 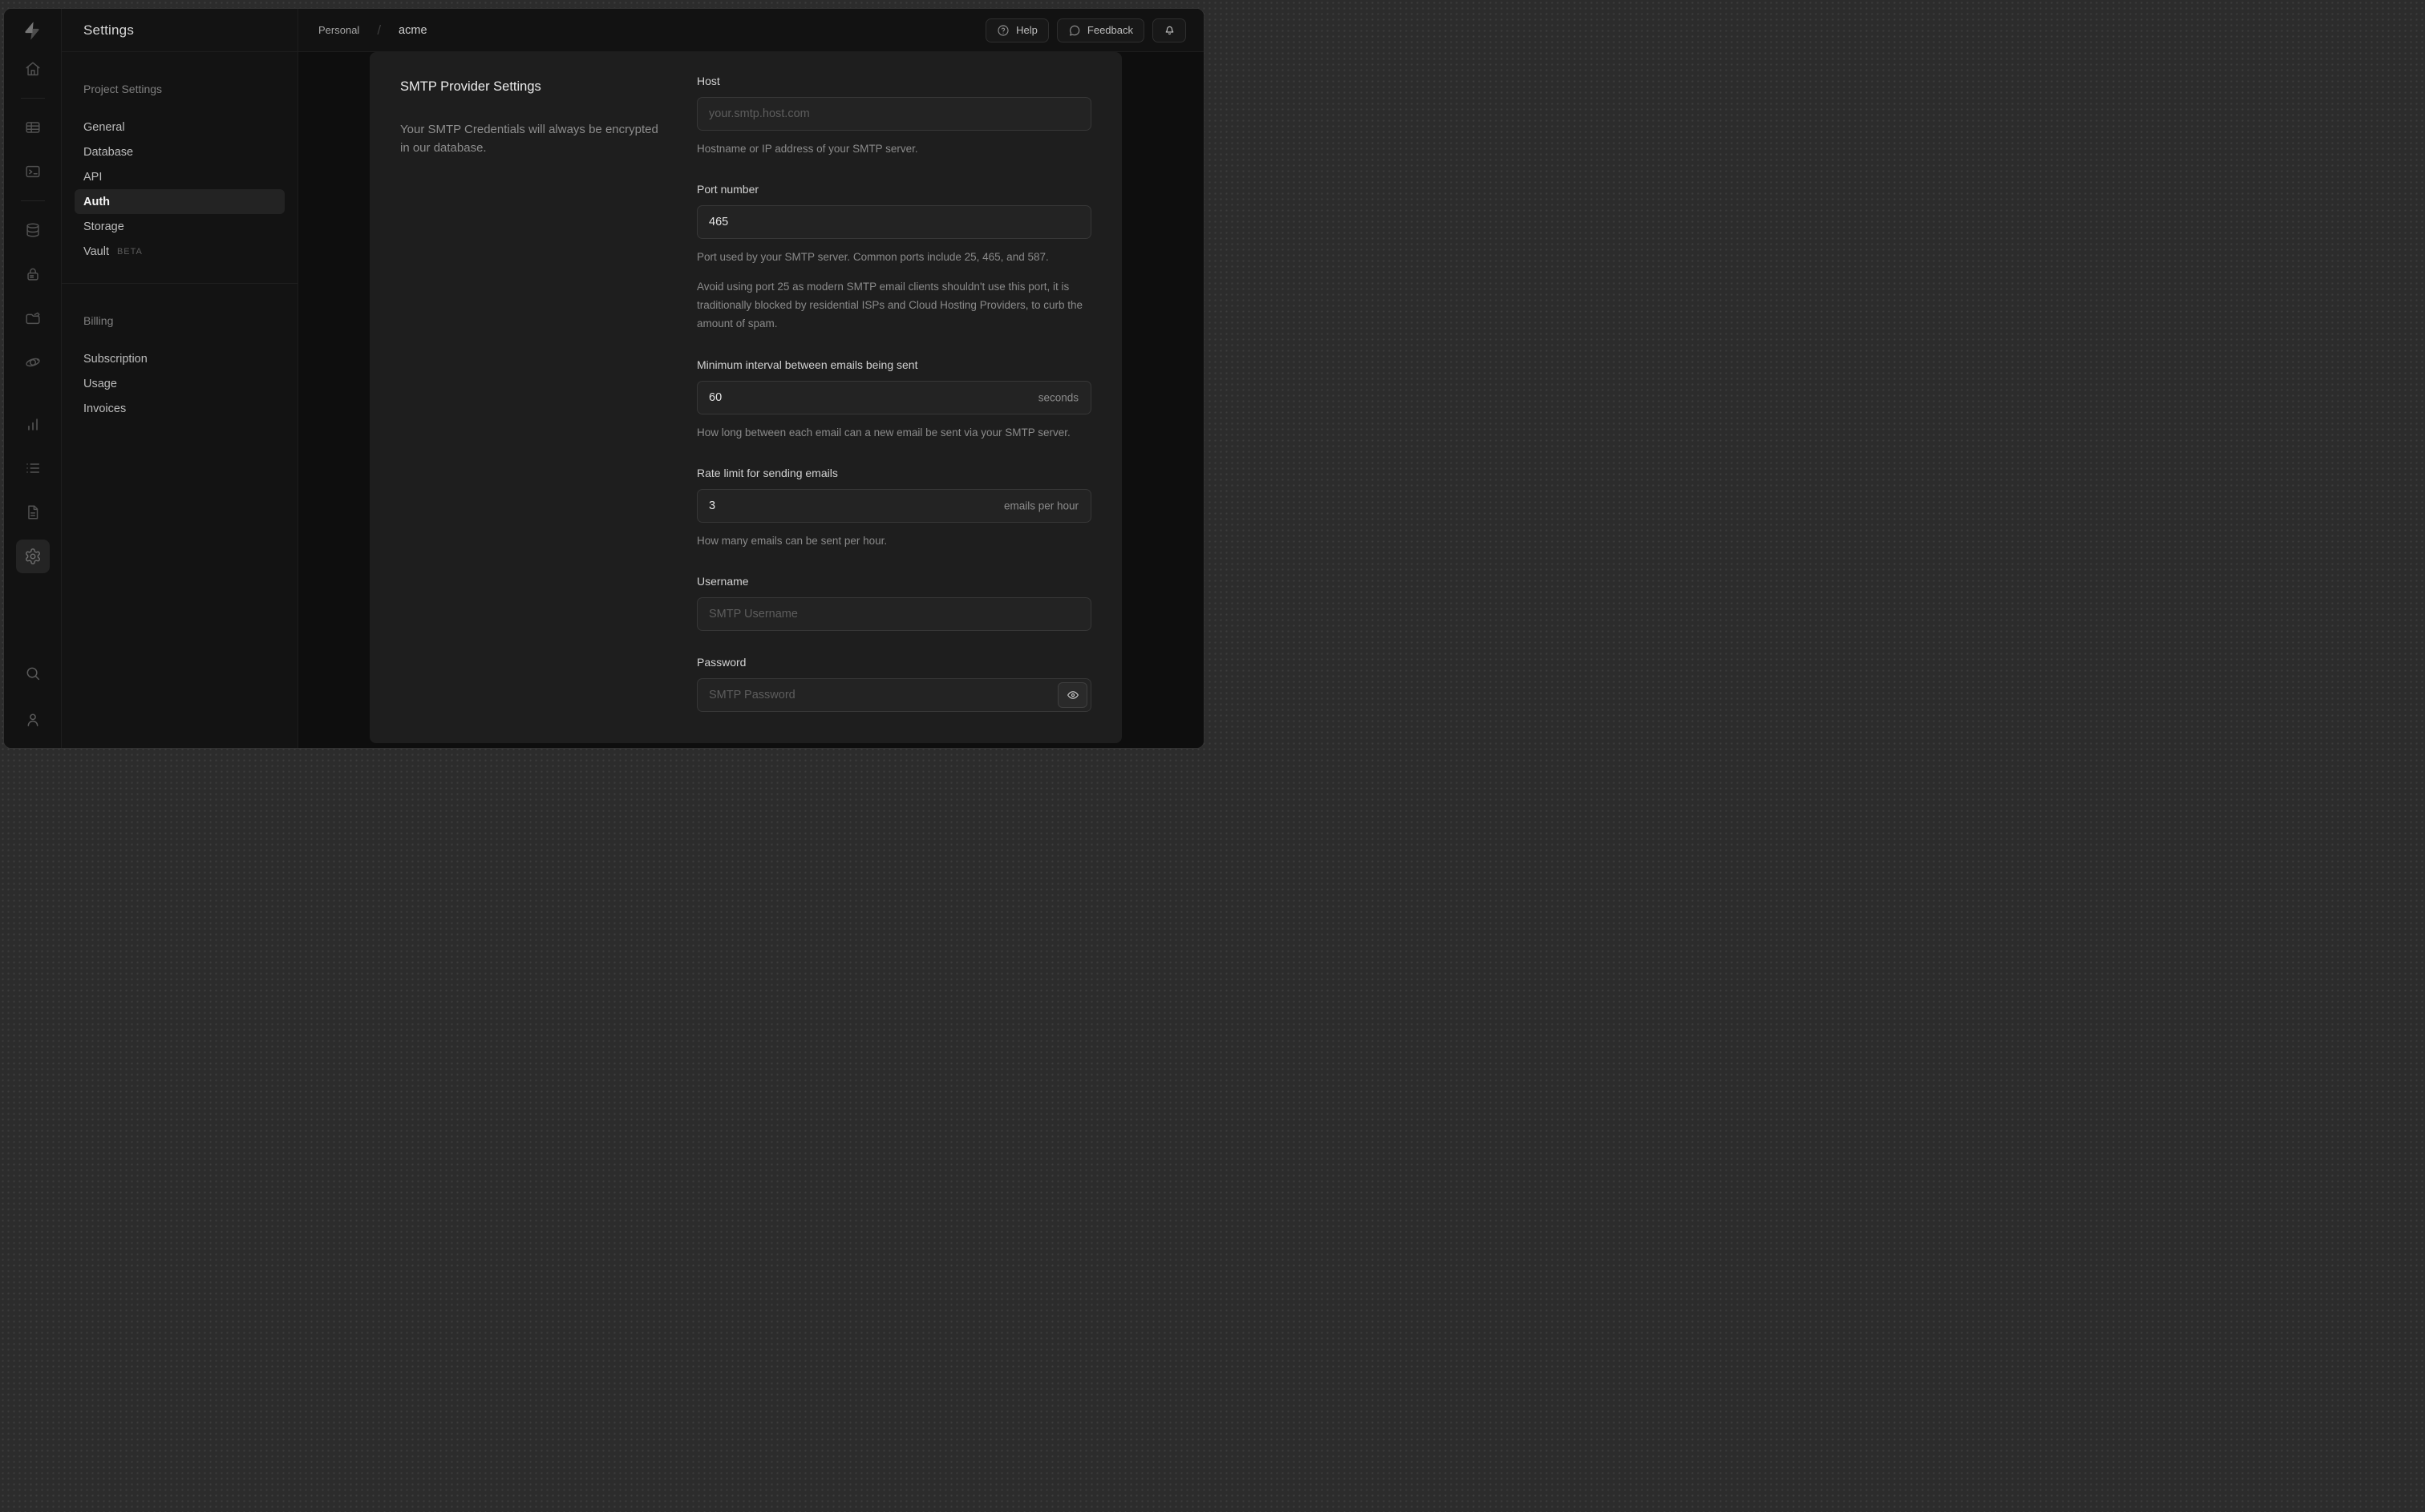 I want to click on page-title: Settings, so click(x=109, y=30).